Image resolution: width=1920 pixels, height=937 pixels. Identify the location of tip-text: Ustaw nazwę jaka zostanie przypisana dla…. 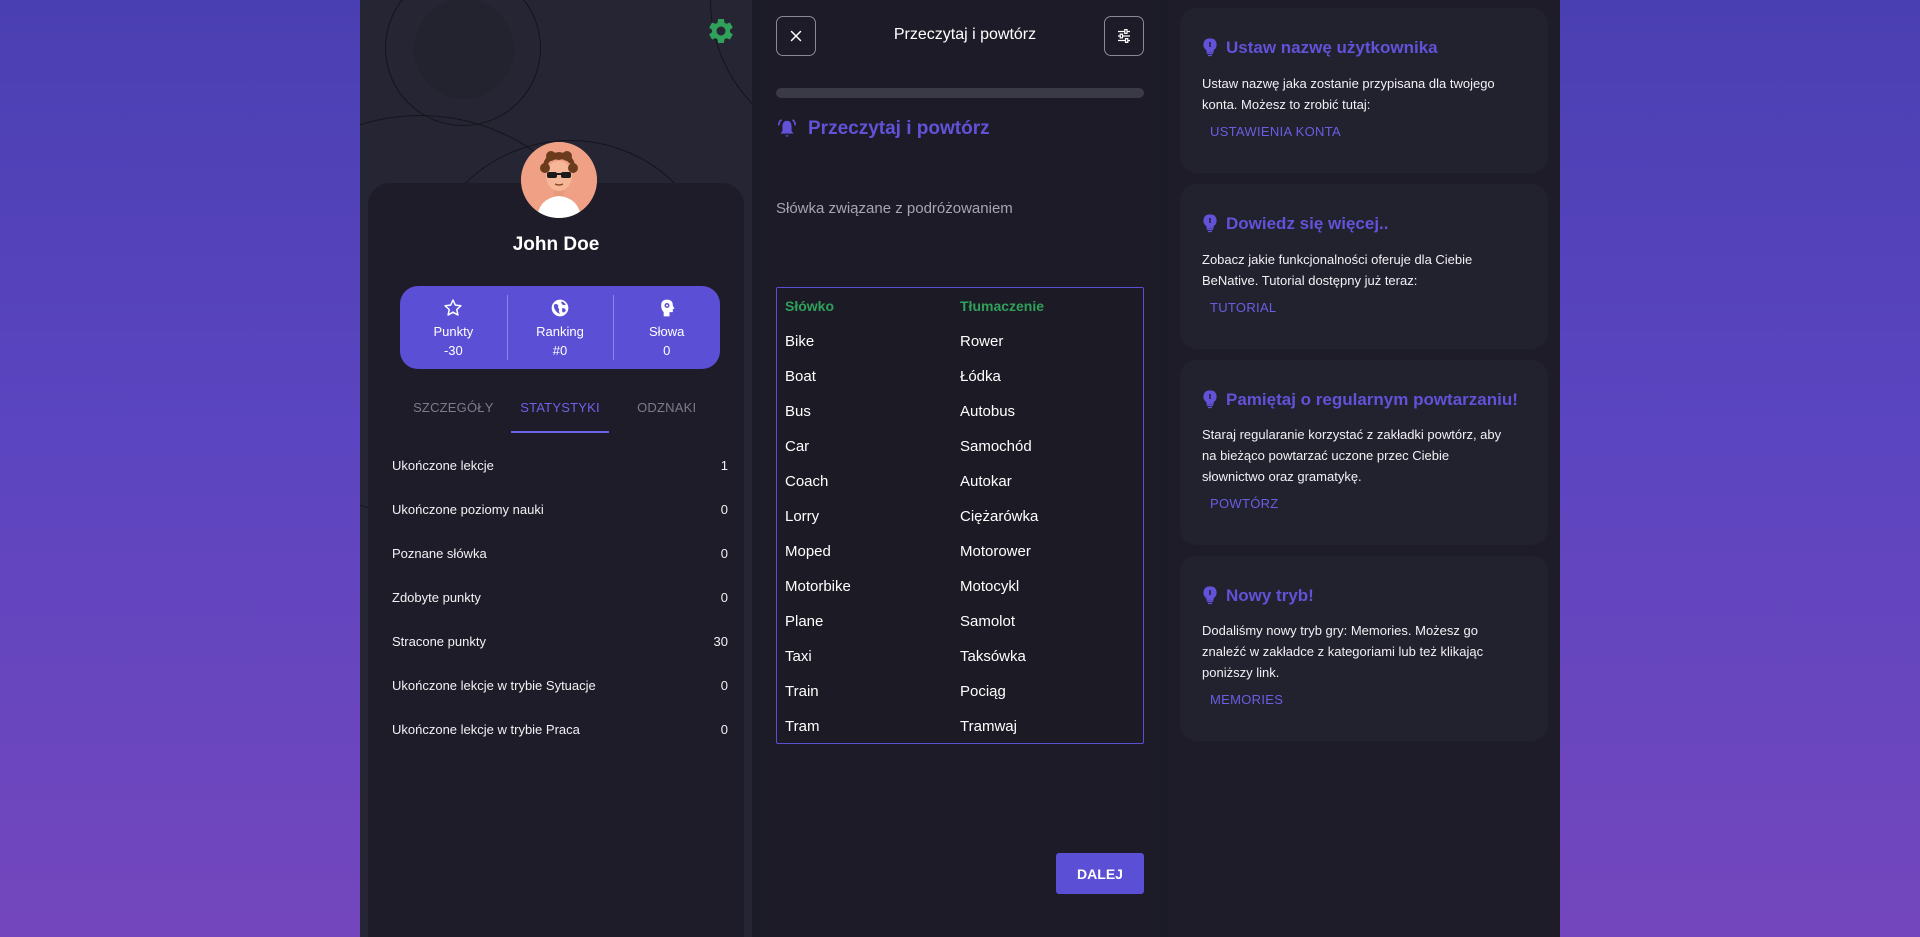
(1372, 94).